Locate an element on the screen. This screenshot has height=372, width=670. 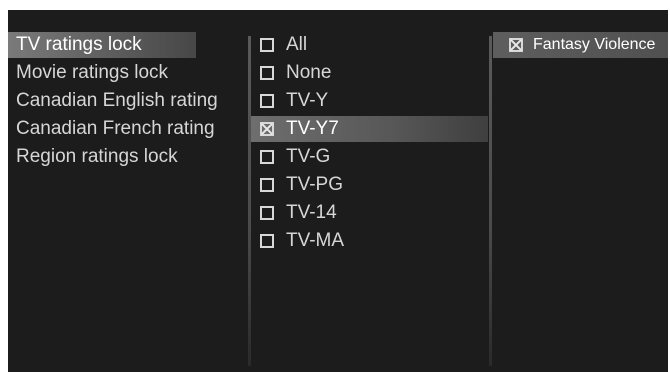
rating-label: TV-PG is located at coordinates (315, 184).